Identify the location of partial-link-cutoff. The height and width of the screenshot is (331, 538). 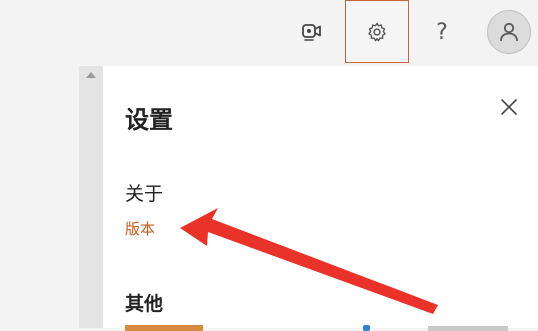
(165, 327).